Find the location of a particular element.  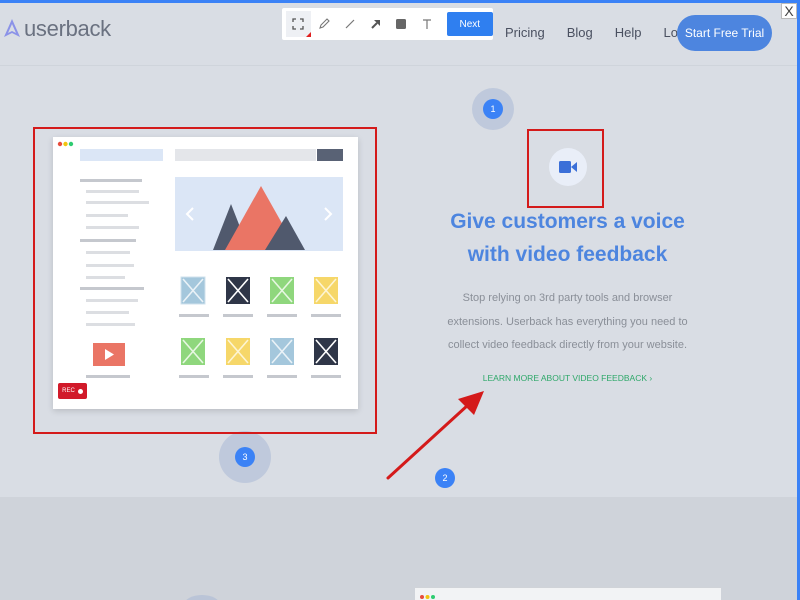

headline-line-2: with video feedback is located at coordinates (567, 254).